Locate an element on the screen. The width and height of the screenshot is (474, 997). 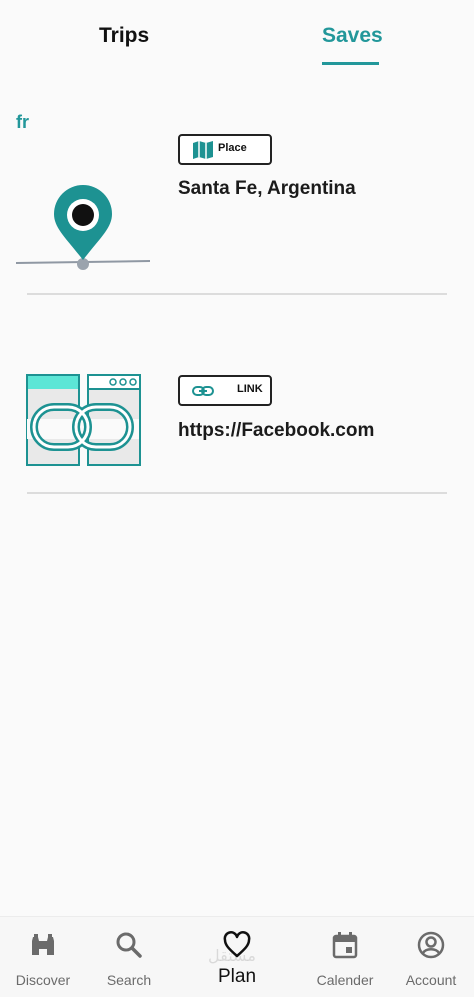
nav-label: Plan is located at coordinates (237, 976).